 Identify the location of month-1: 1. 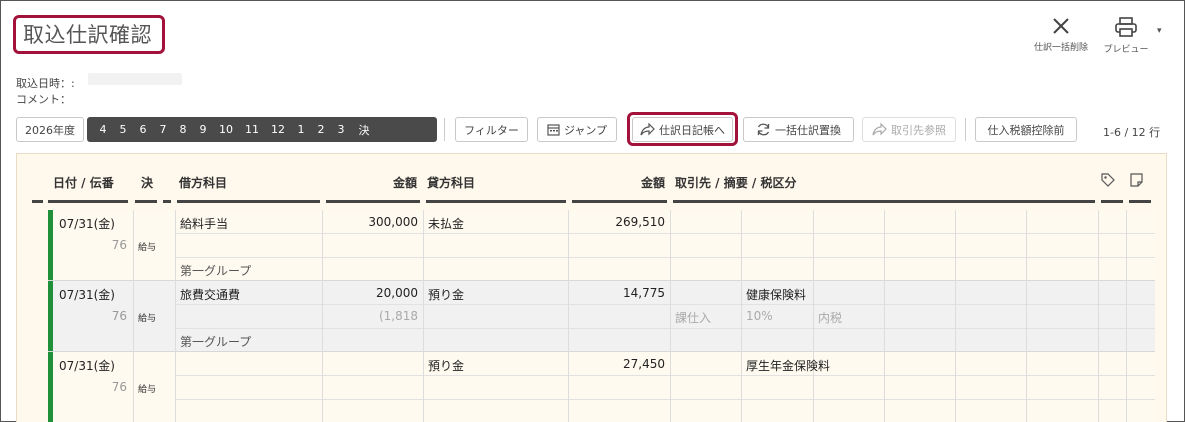
(301, 129).